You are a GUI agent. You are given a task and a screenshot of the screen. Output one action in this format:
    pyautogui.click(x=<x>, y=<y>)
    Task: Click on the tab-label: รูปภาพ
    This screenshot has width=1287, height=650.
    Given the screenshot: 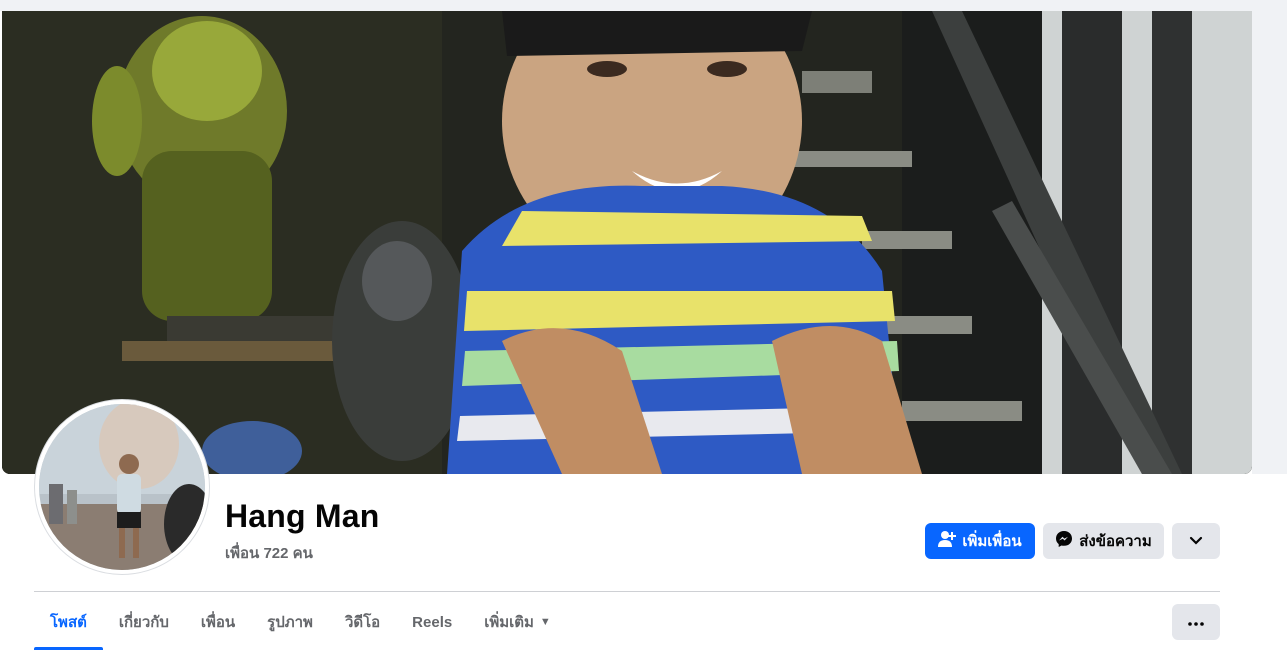 What is the action you would take?
    pyautogui.click(x=290, y=622)
    